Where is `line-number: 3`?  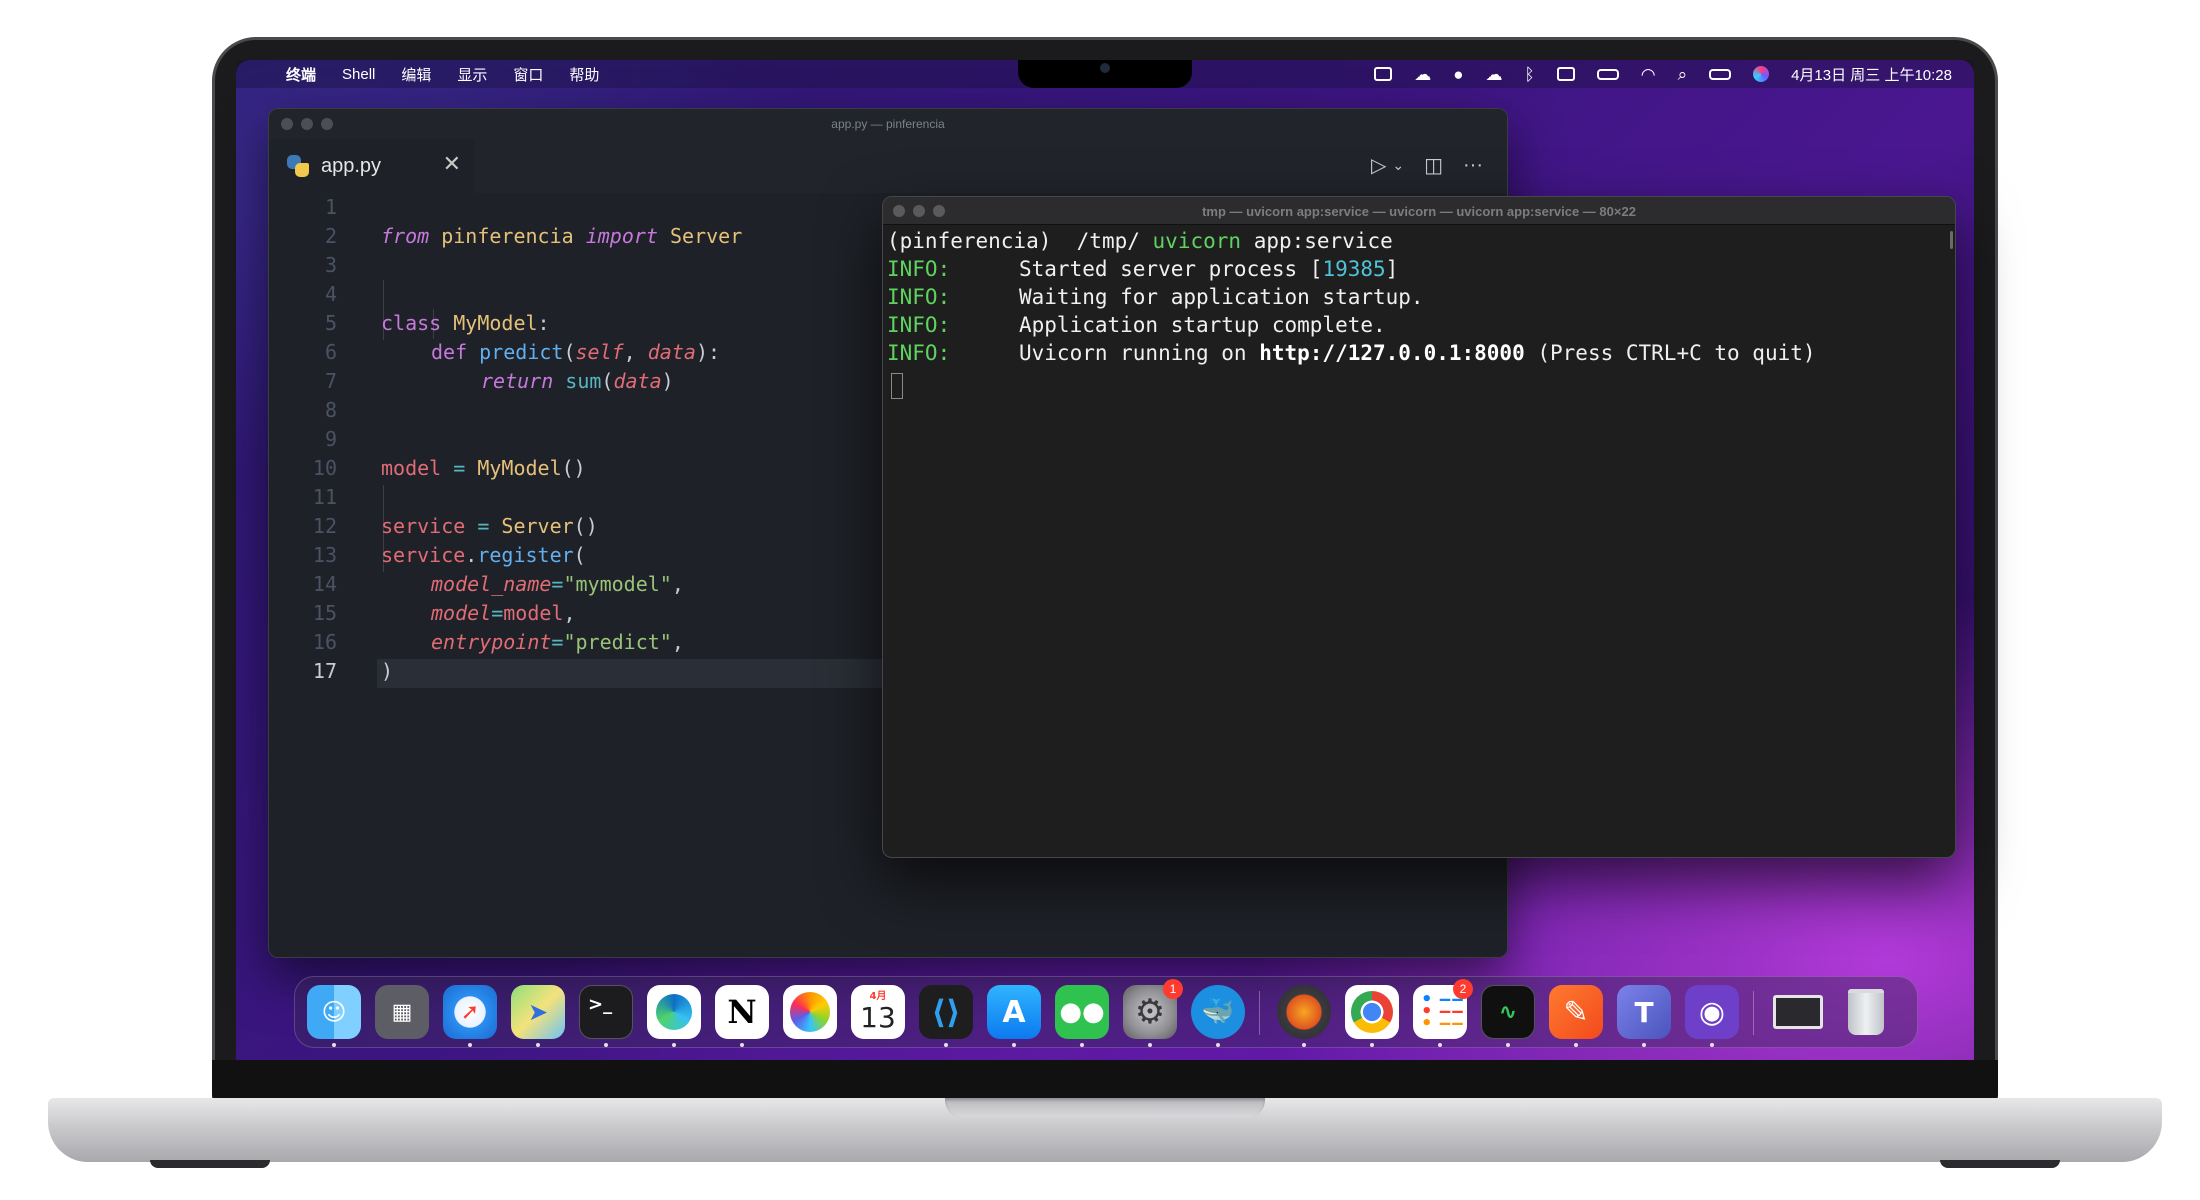 line-number: 3 is located at coordinates (330, 265).